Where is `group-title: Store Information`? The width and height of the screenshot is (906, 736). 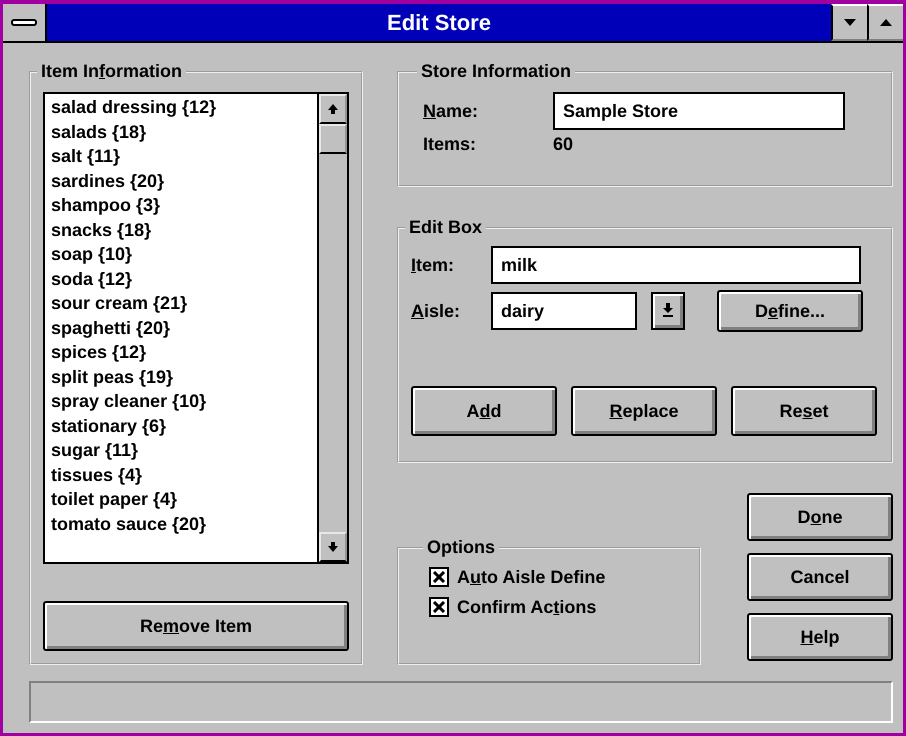 group-title: Store Information is located at coordinates (496, 71).